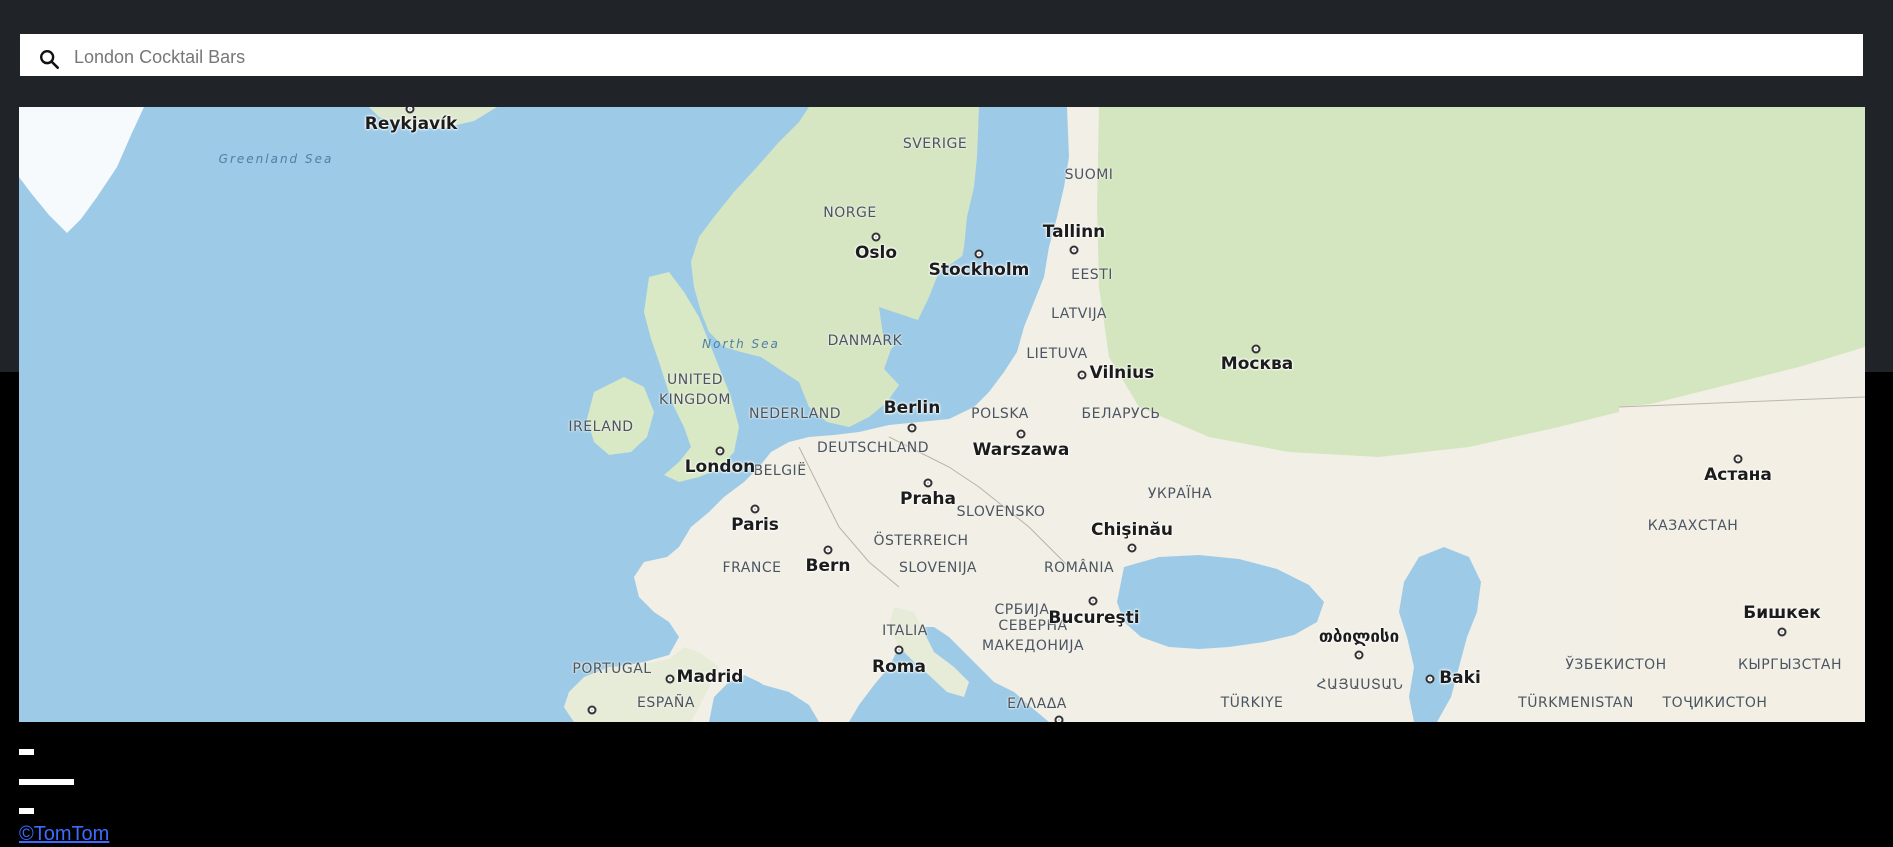  Describe the element at coordinates (1093, 601) in the screenshot. I see `city-marker-bucuresti` at that location.